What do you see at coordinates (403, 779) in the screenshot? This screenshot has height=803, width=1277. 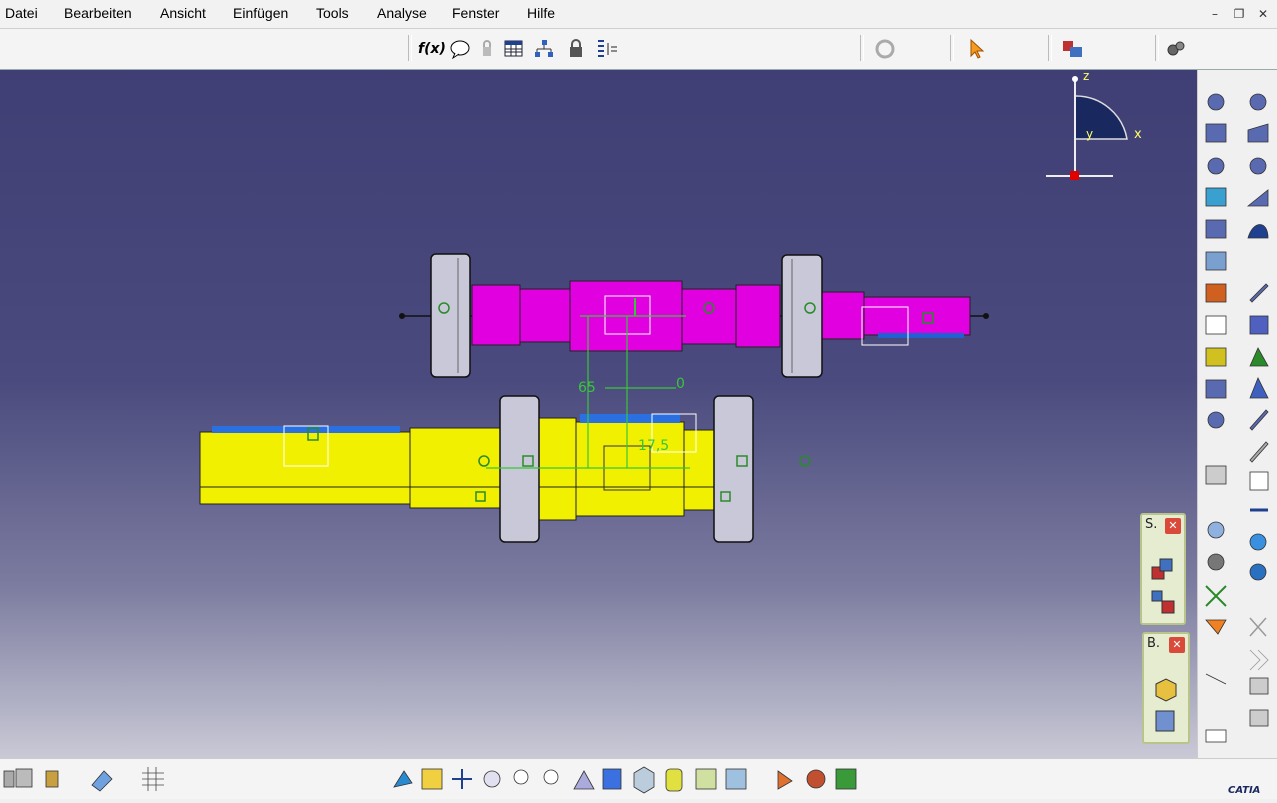 I see `fly-icon` at bounding box center [403, 779].